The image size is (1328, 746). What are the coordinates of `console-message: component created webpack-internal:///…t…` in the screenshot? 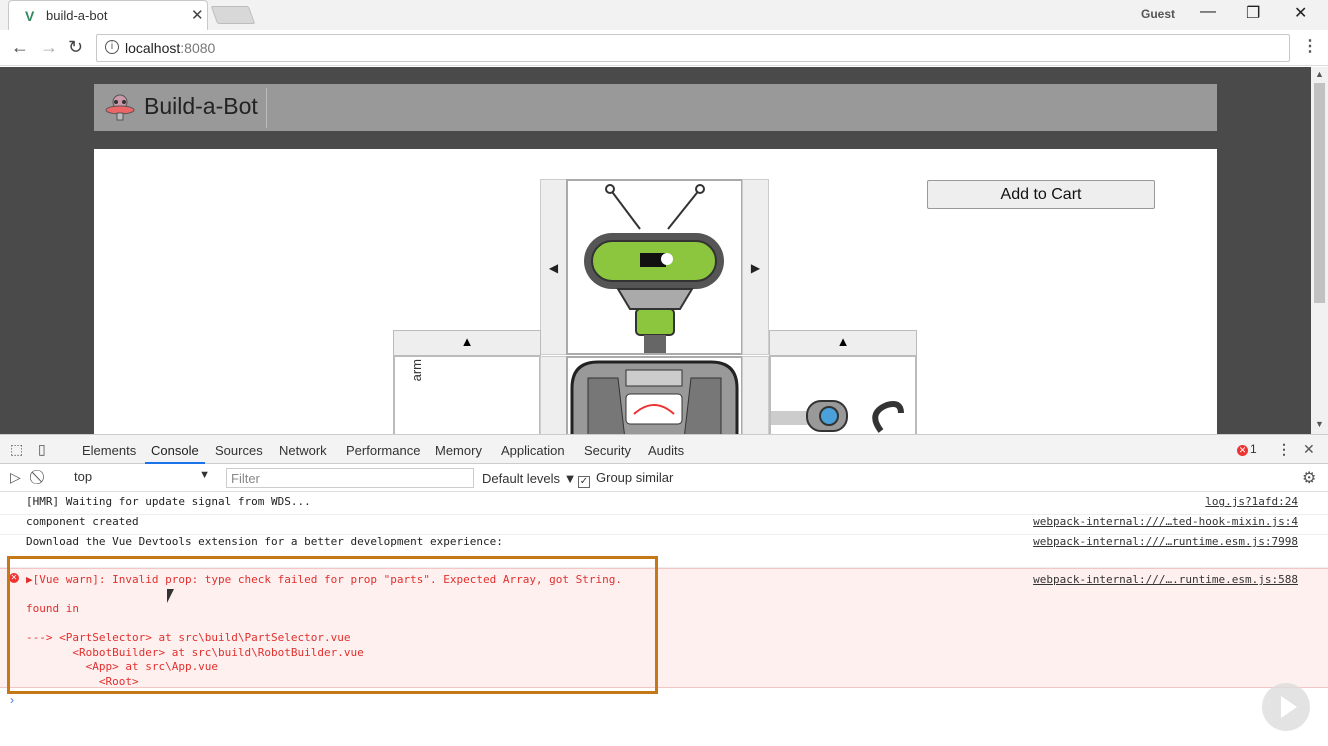 It's located at (664, 525).